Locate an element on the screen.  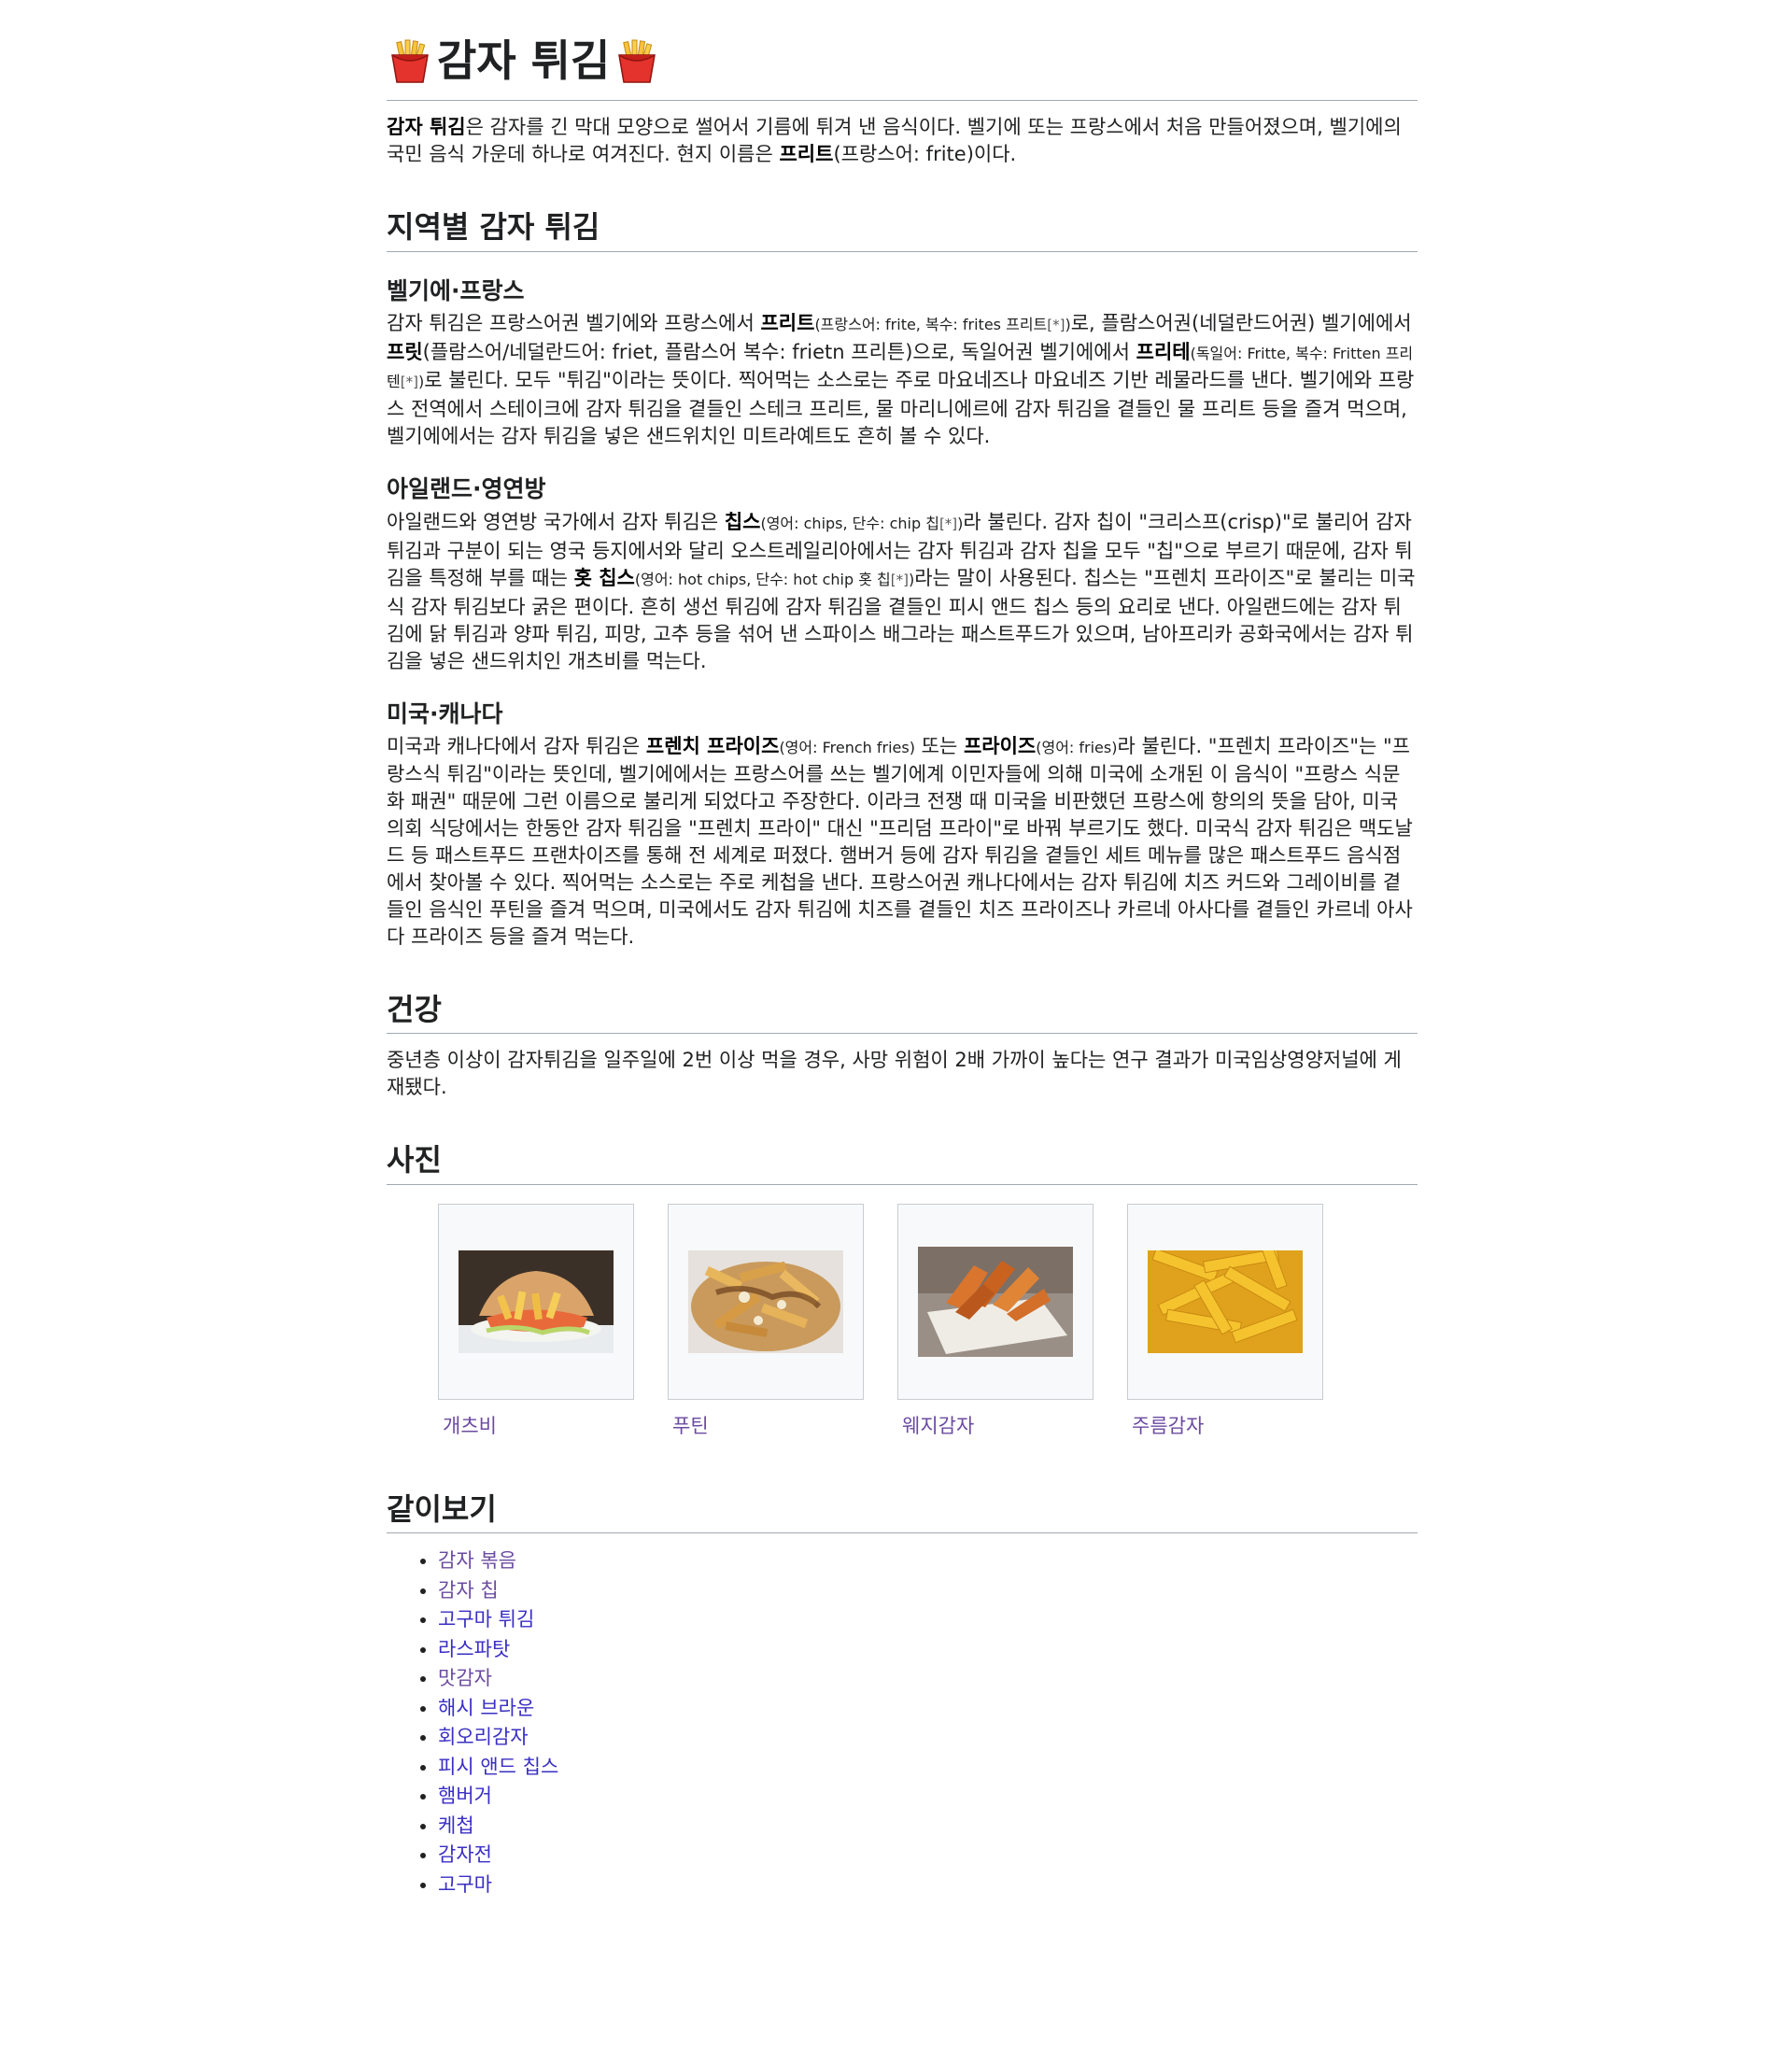
gallery-thumbnail-gatsby is located at coordinates (536, 1301).